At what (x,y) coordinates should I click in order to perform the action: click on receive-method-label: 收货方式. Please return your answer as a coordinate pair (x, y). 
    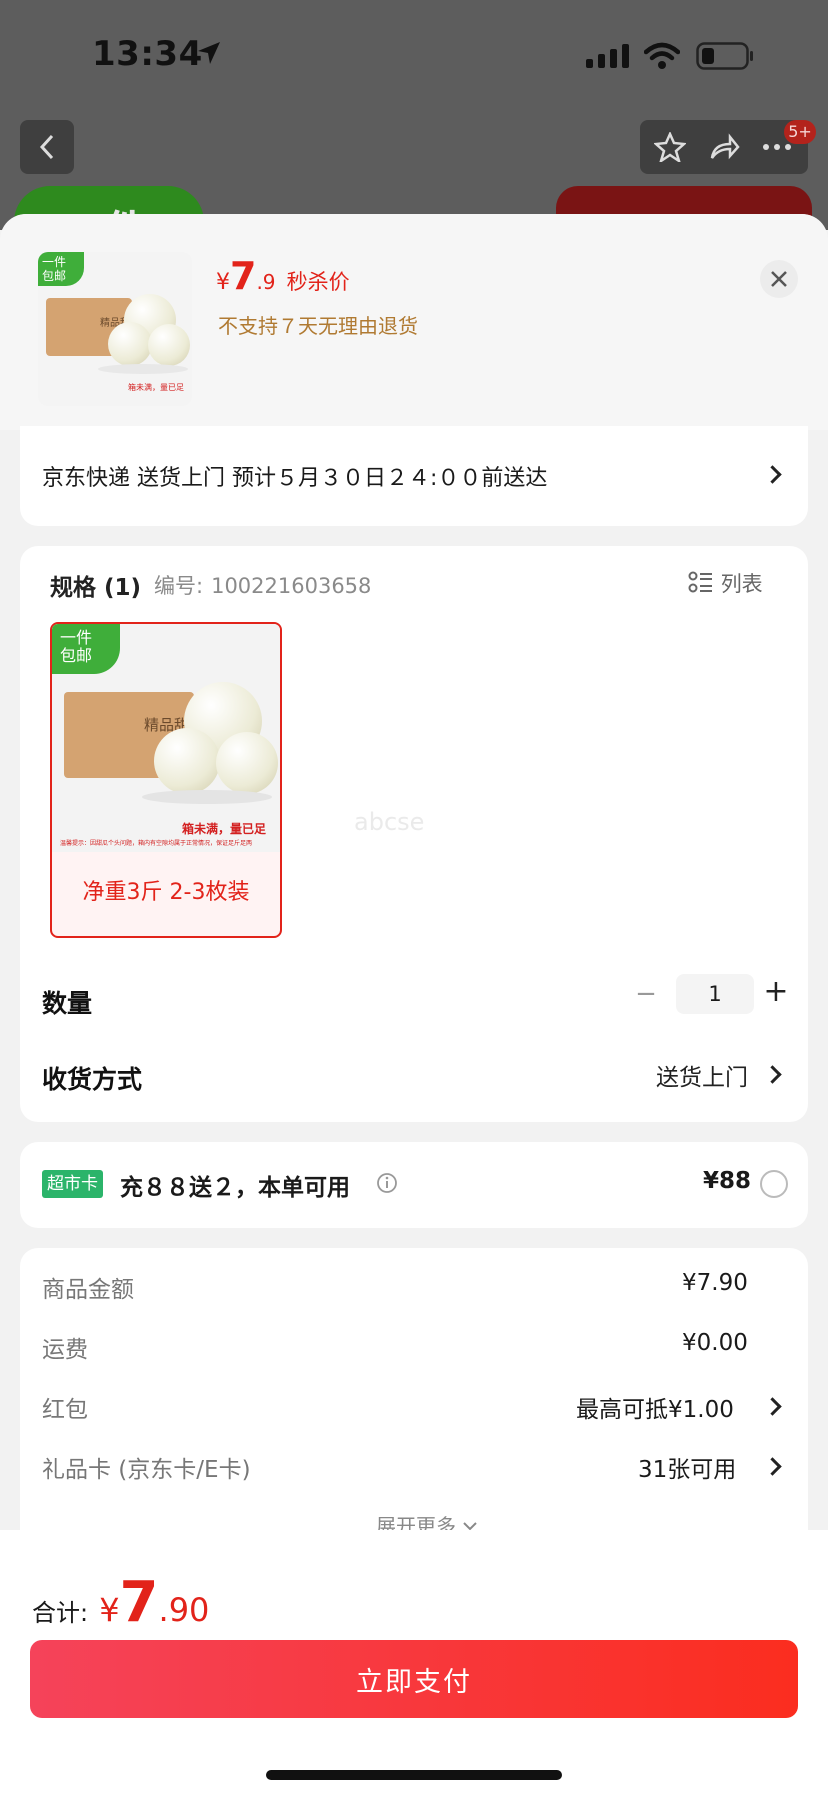
    Looking at the image, I should click on (92, 1079).